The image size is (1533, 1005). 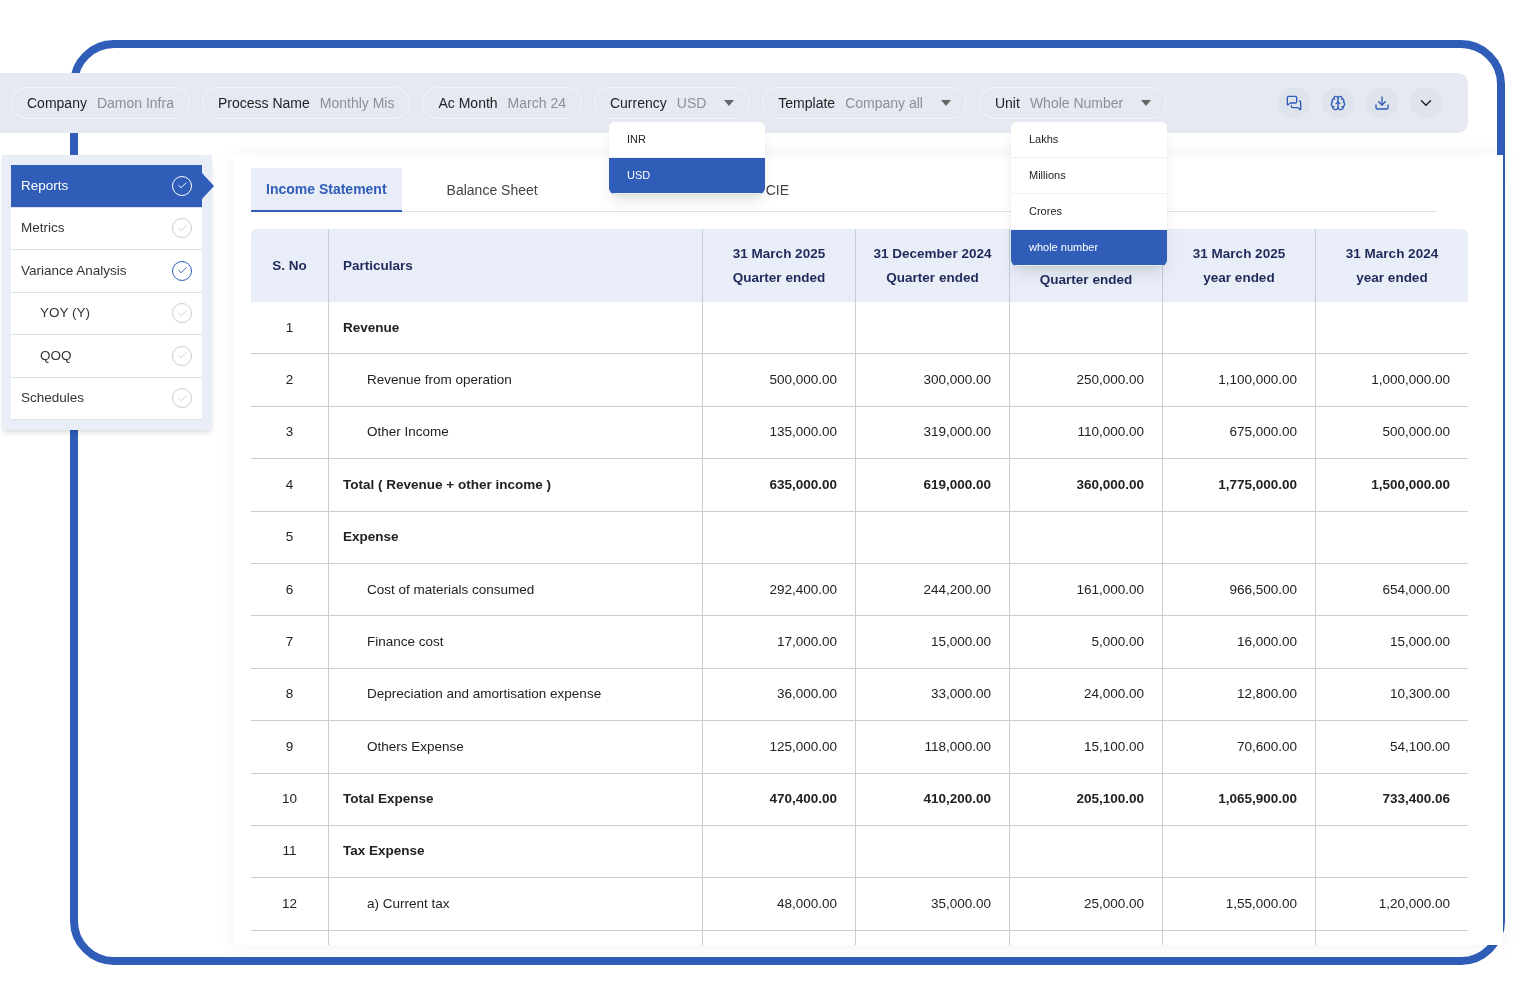 What do you see at coordinates (803, 589) in the screenshot?
I see `table-cell-text: 292,400.00` at bounding box center [803, 589].